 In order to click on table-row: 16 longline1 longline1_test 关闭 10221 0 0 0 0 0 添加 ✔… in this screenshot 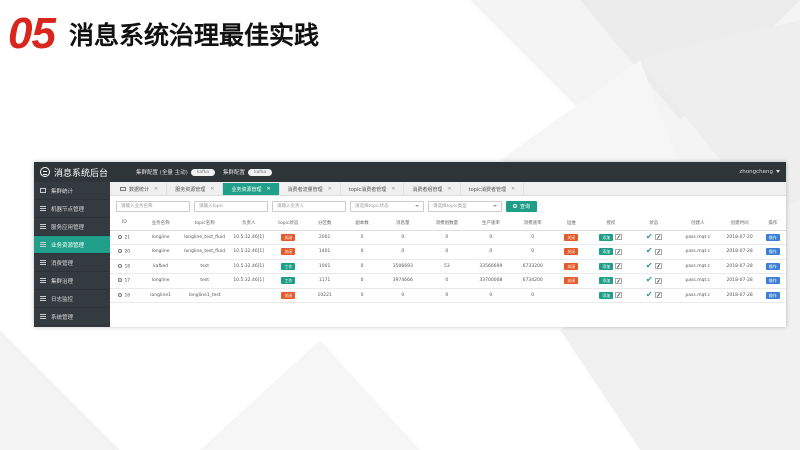, I will do `click(448, 295)`.